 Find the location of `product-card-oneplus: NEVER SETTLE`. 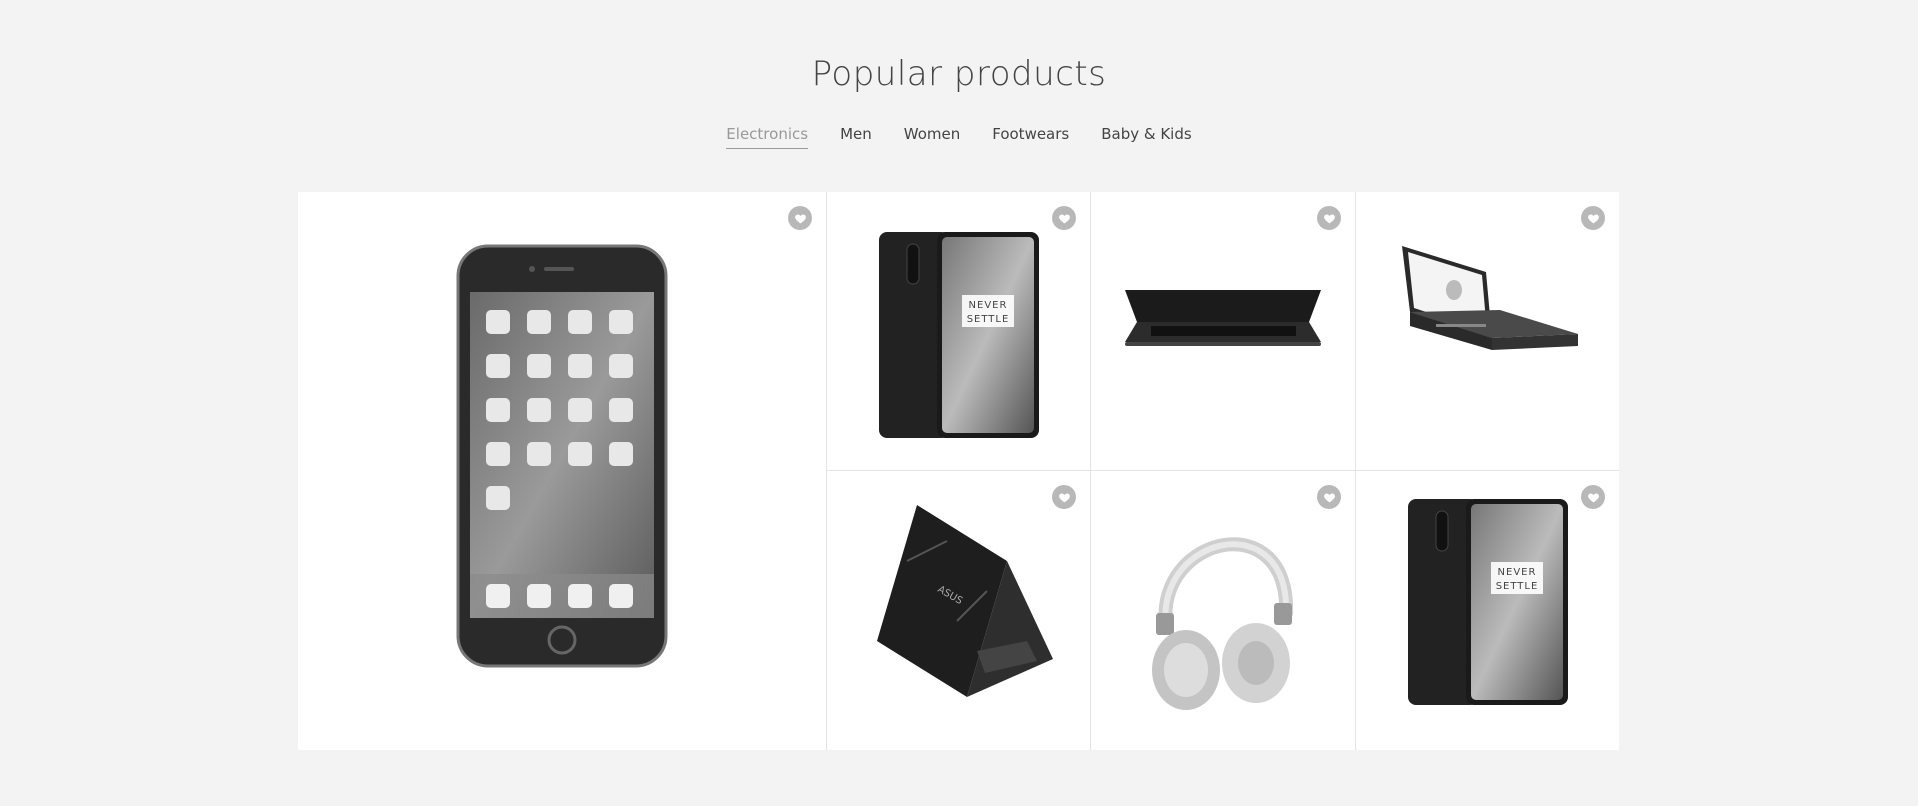

product-card-oneplus: NEVER SETTLE is located at coordinates (958, 331).